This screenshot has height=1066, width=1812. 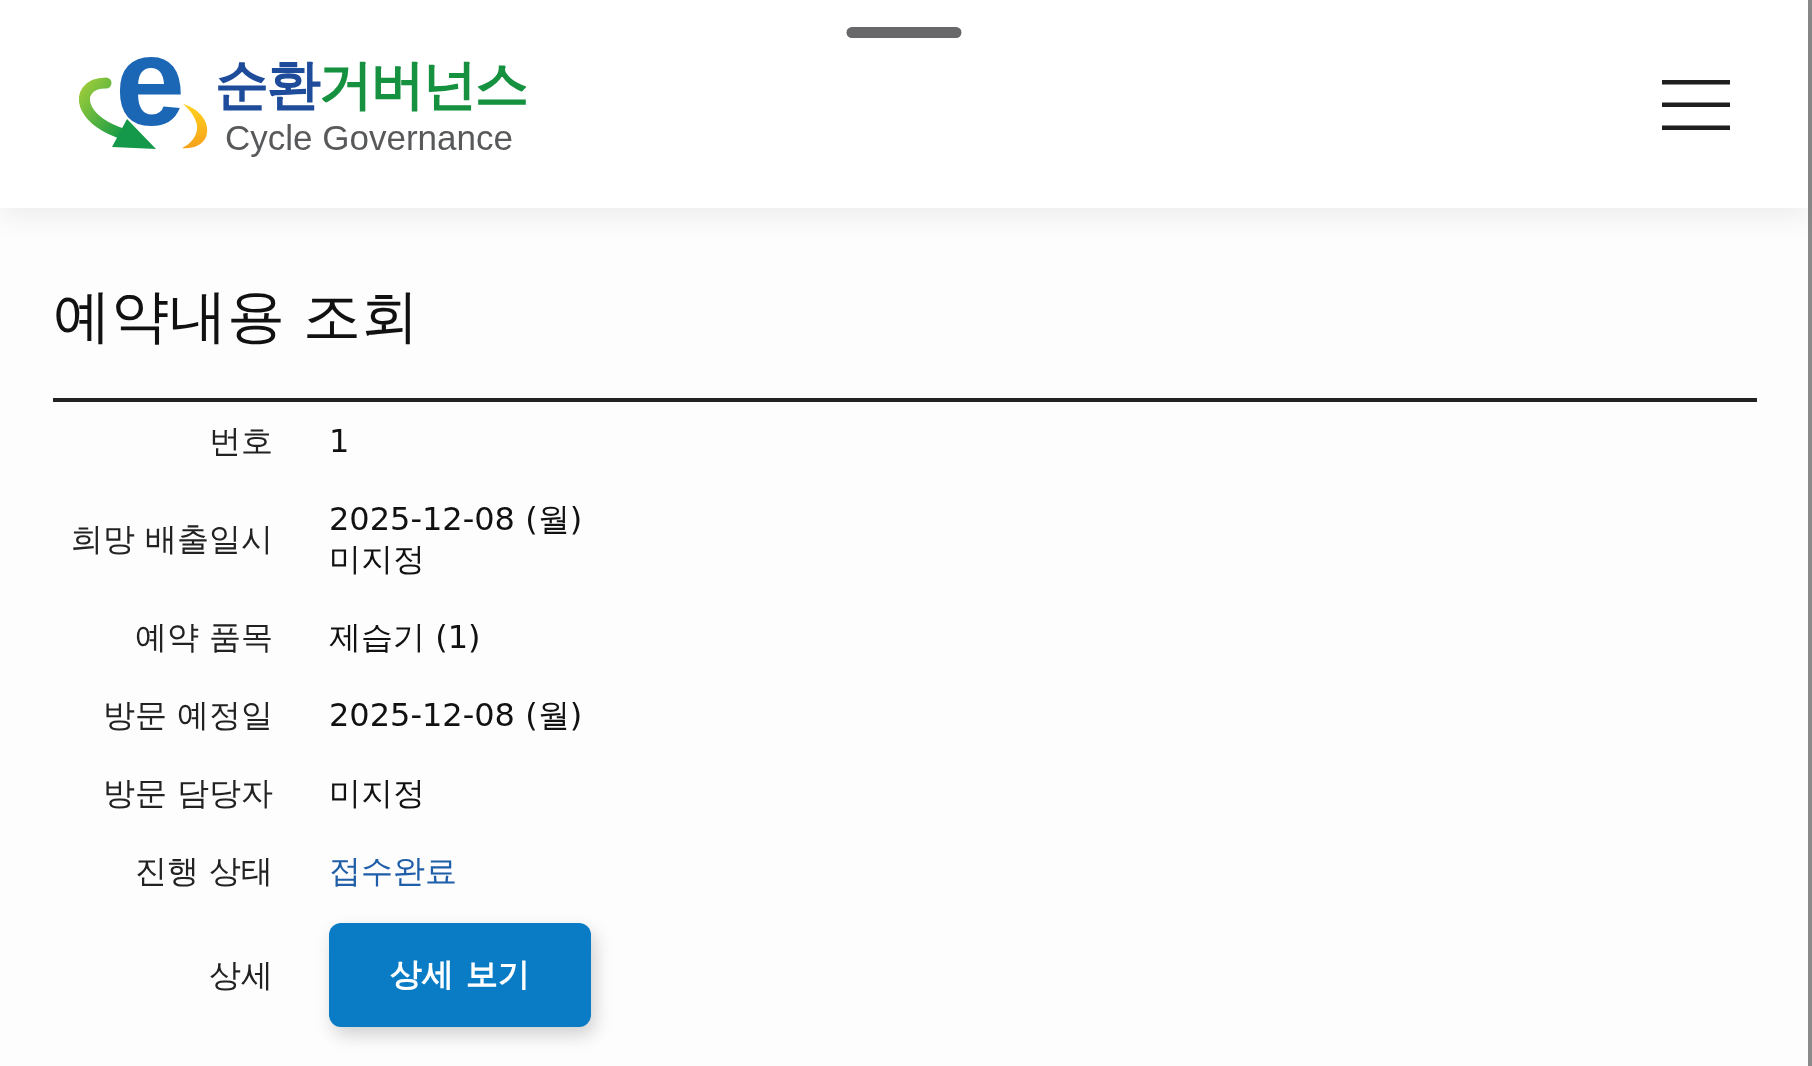 I want to click on field-label: 희망 배출일시, so click(x=171, y=539).